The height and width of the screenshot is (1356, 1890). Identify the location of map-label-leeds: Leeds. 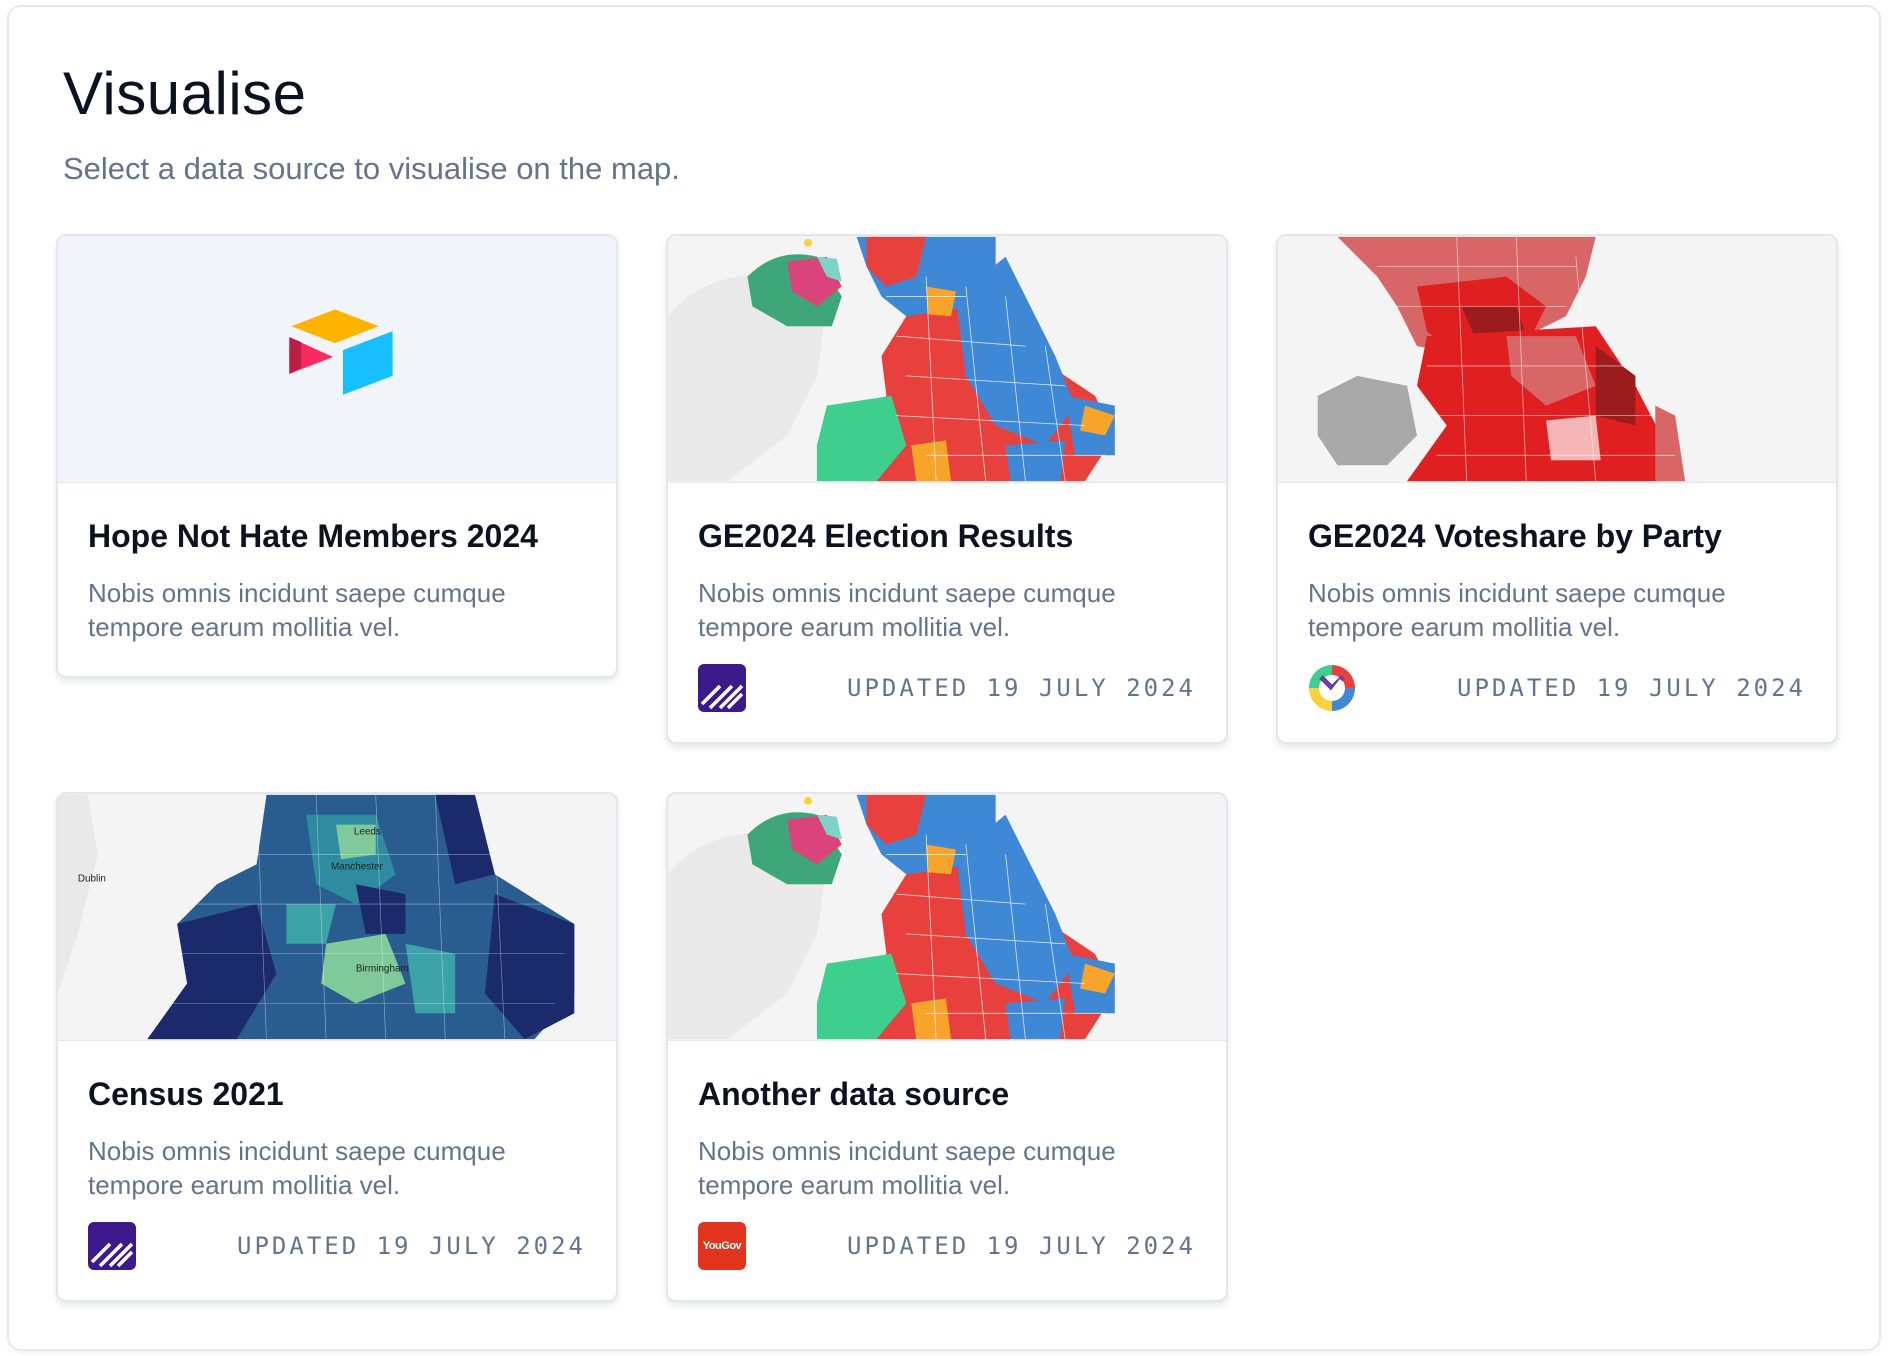
(367, 832).